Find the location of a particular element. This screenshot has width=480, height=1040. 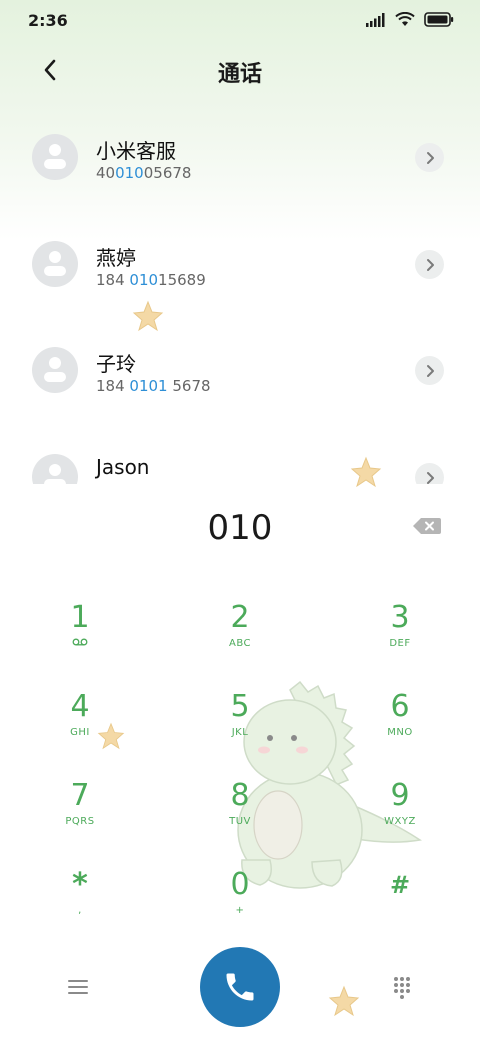

key-6: 6 MNO is located at coordinates (400, 729).